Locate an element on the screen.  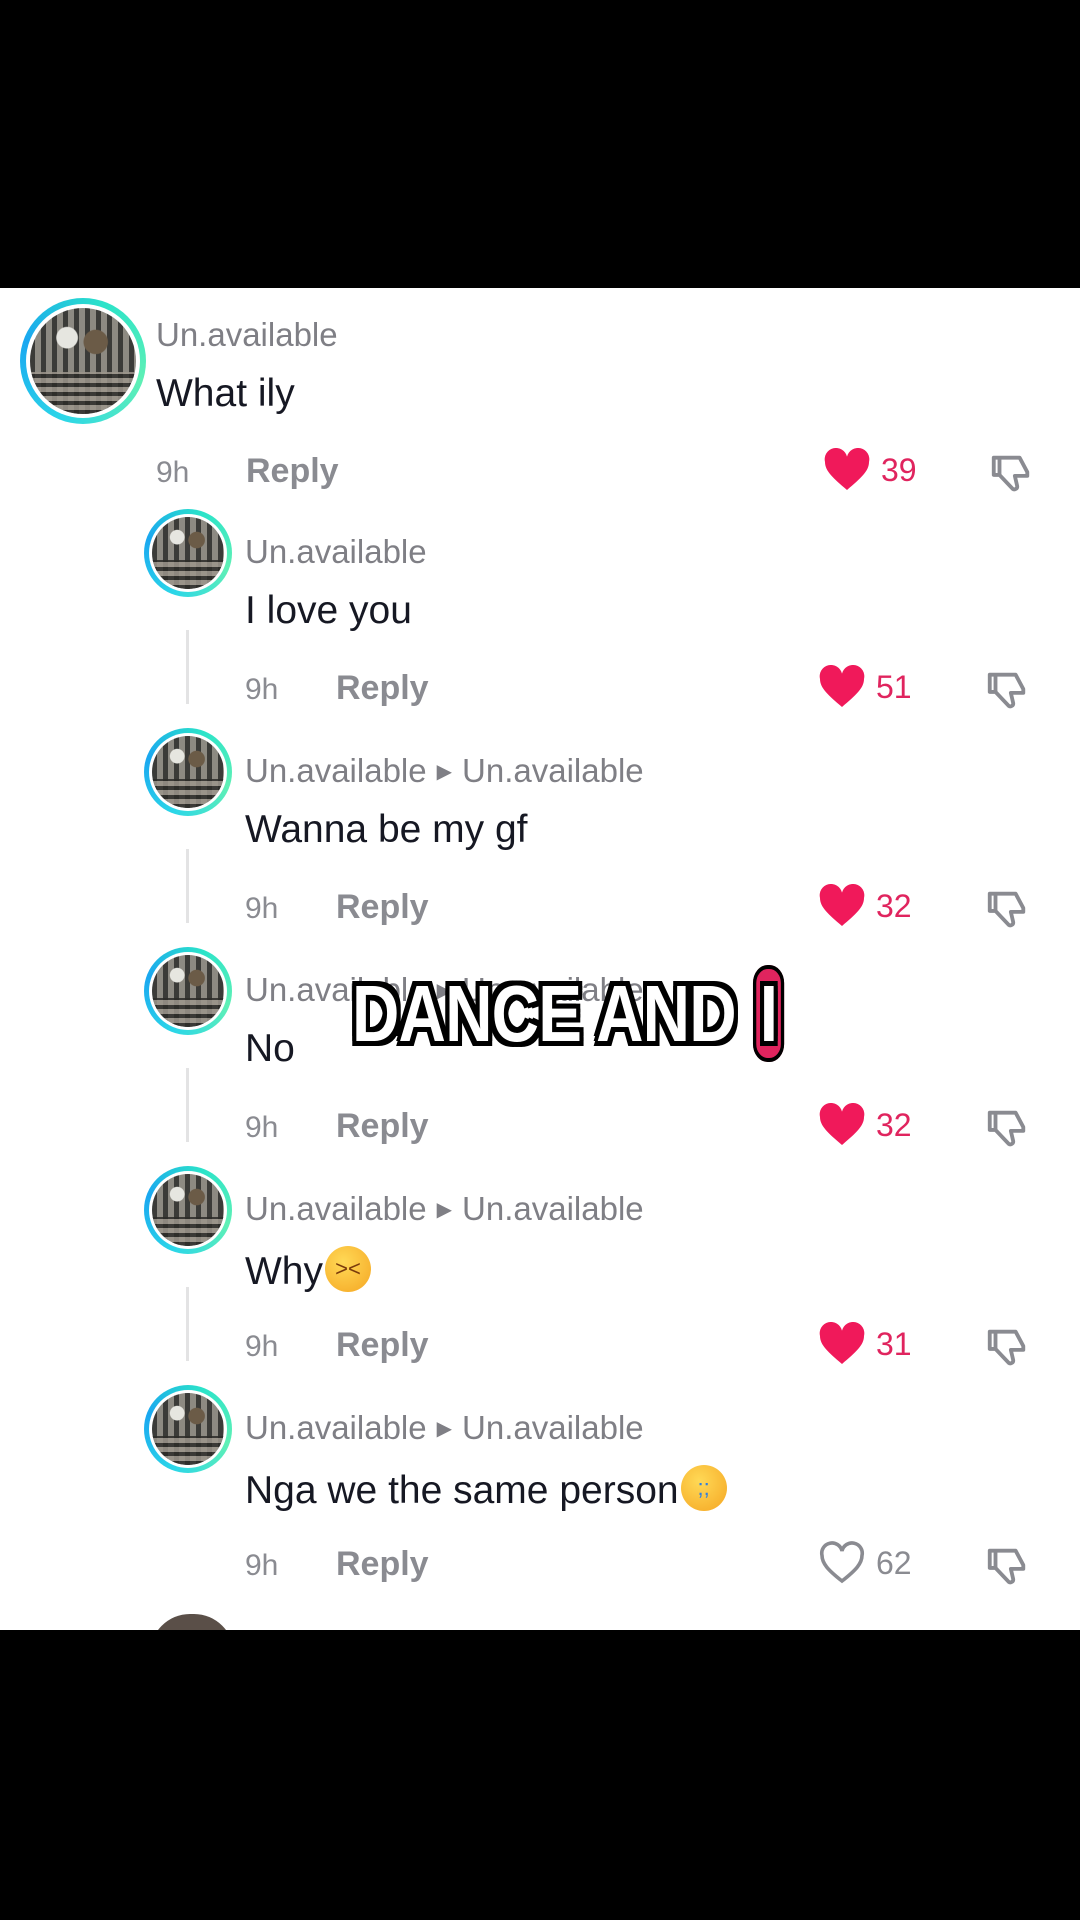
like-count: 31 is located at coordinates (894, 1343).